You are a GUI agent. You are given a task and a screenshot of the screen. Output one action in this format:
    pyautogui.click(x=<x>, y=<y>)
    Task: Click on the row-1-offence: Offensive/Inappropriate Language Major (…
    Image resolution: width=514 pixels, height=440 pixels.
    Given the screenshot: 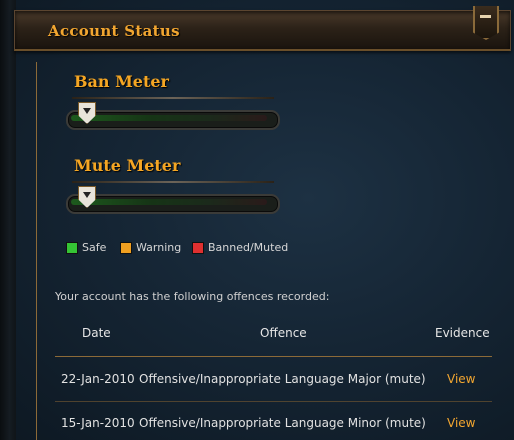 What is the action you would take?
    pyautogui.click(x=282, y=379)
    